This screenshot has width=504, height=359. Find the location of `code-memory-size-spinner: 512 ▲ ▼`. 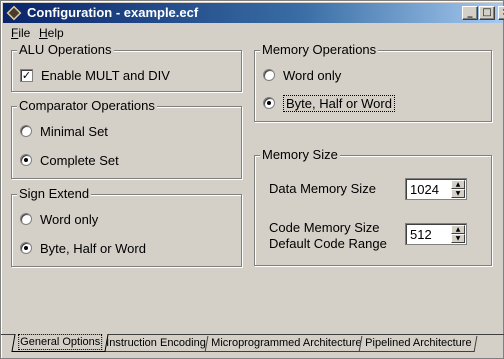

code-memory-size-spinner: 512 ▲ ▼ is located at coordinates (436, 234).